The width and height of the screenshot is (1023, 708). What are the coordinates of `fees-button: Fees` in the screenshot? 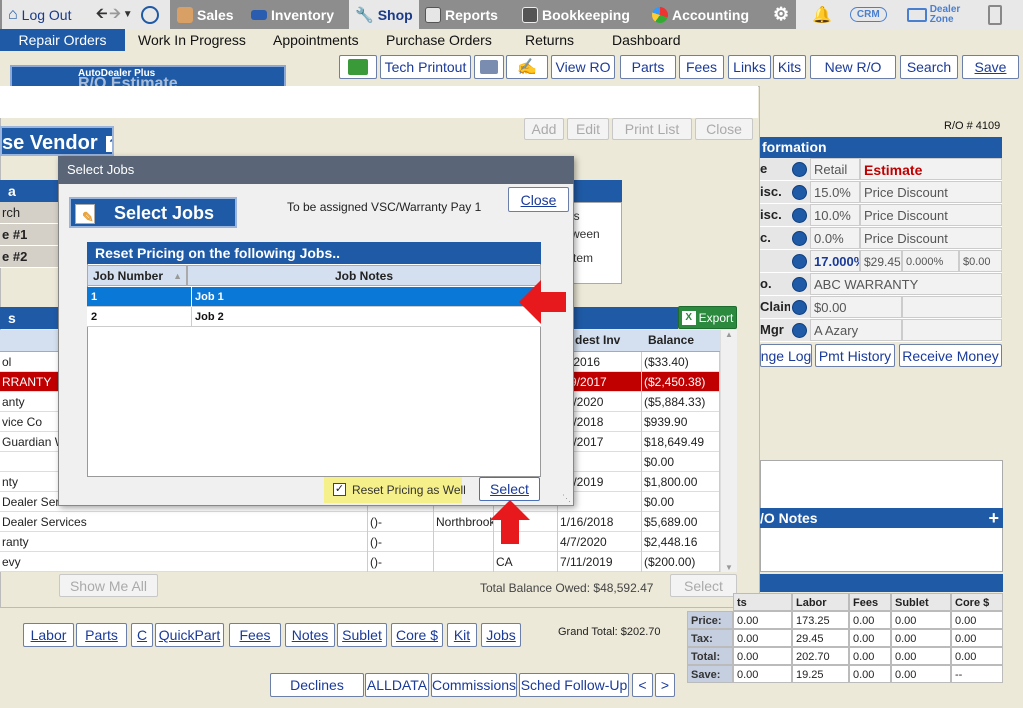 It's located at (255, 635).